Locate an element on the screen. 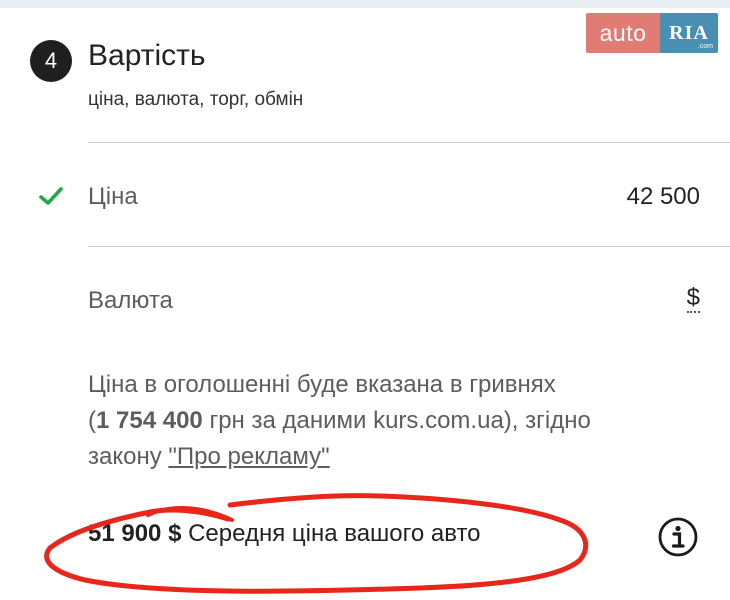 The width and height of the screenshot is (730, 600). logo-ria-suffix: .com is located at coordinates (705, 46).